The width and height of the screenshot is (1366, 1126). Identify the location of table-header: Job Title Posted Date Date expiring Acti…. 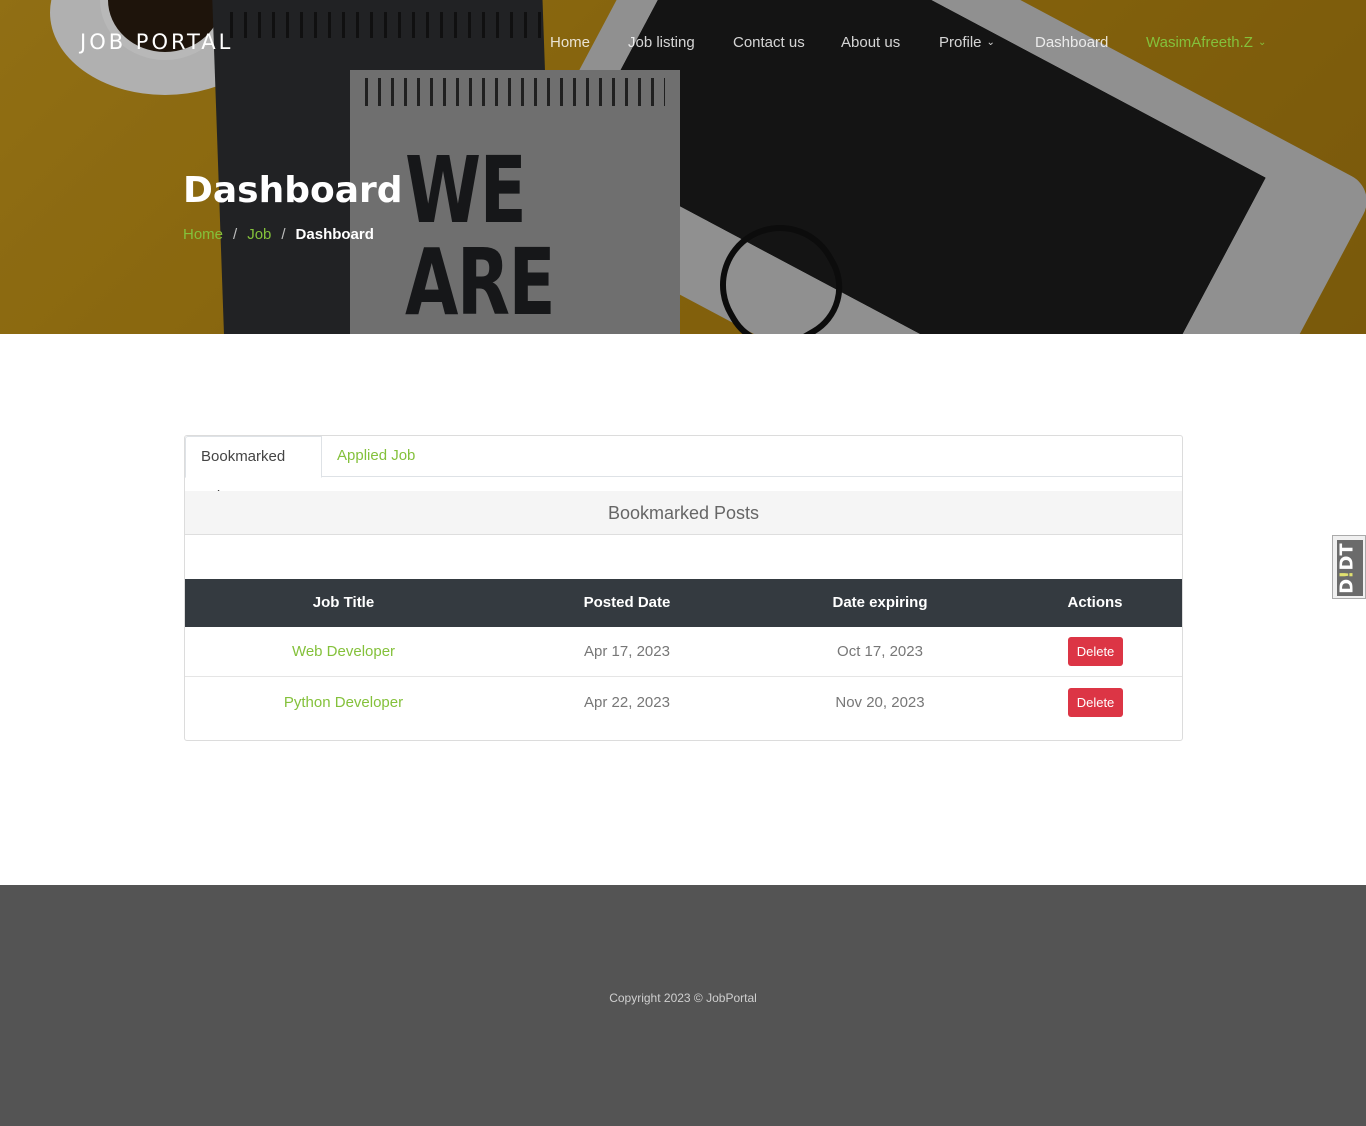
(683, 603).